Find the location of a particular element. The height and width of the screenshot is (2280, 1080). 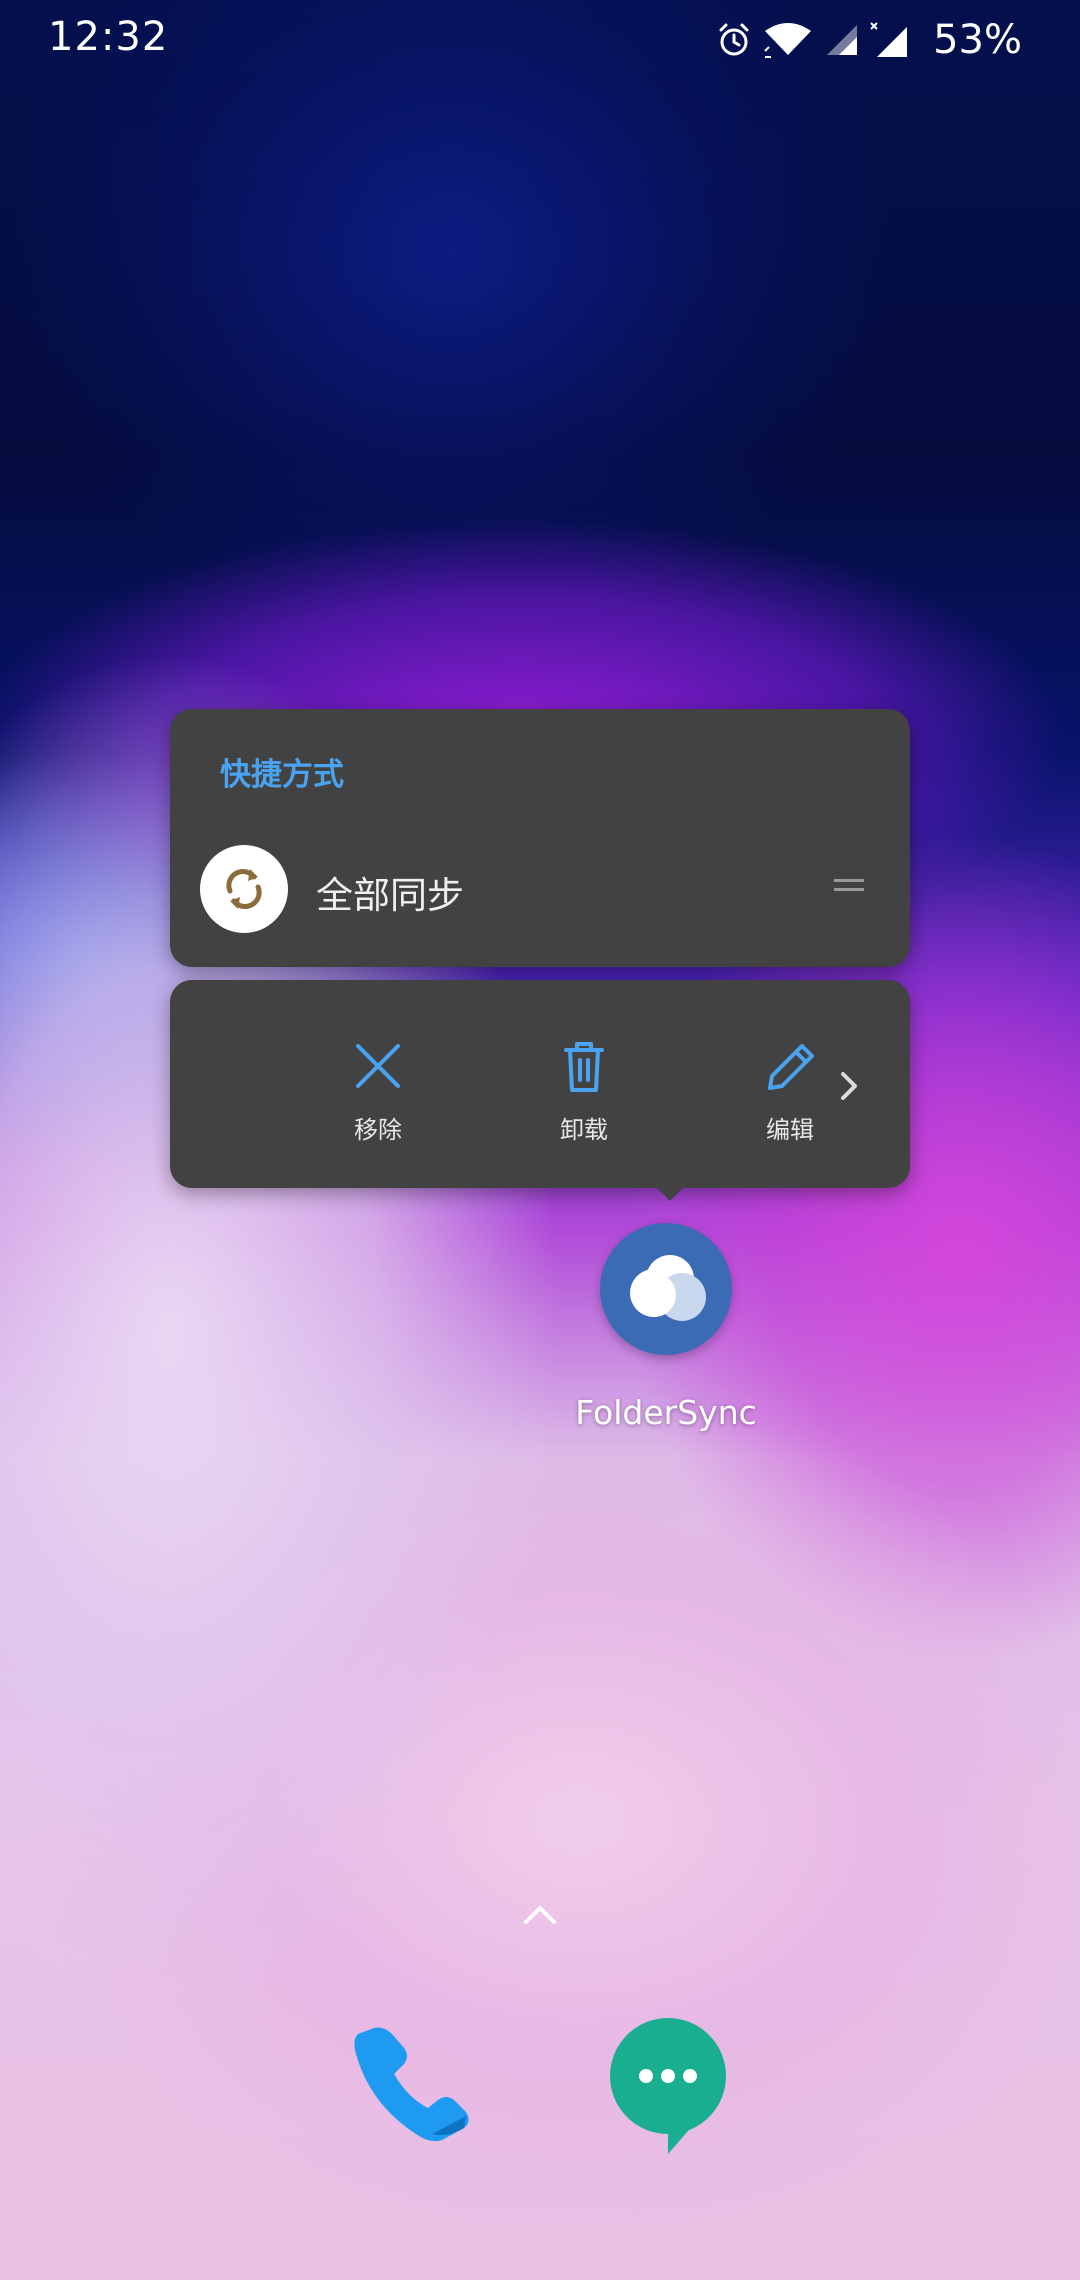

chevron-up-icon is located at coordinates (540, 1915).